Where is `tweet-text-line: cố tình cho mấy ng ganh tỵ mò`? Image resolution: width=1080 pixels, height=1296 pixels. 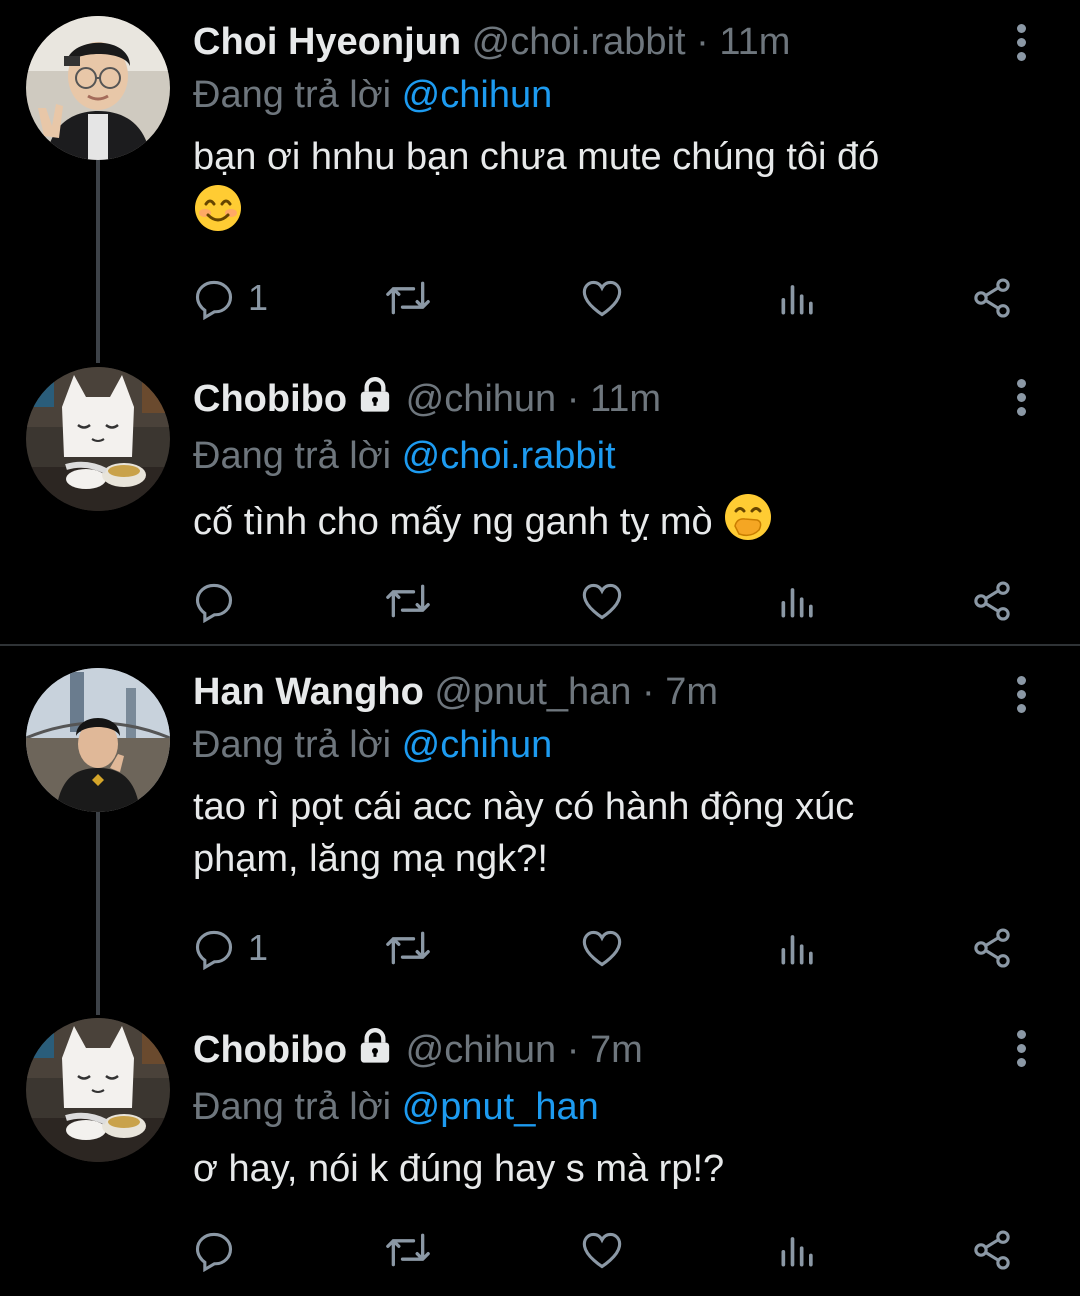 tweet-text-line: cố tình cho mấy ng ganh tỵ mò is located at coordinates (453, 522).